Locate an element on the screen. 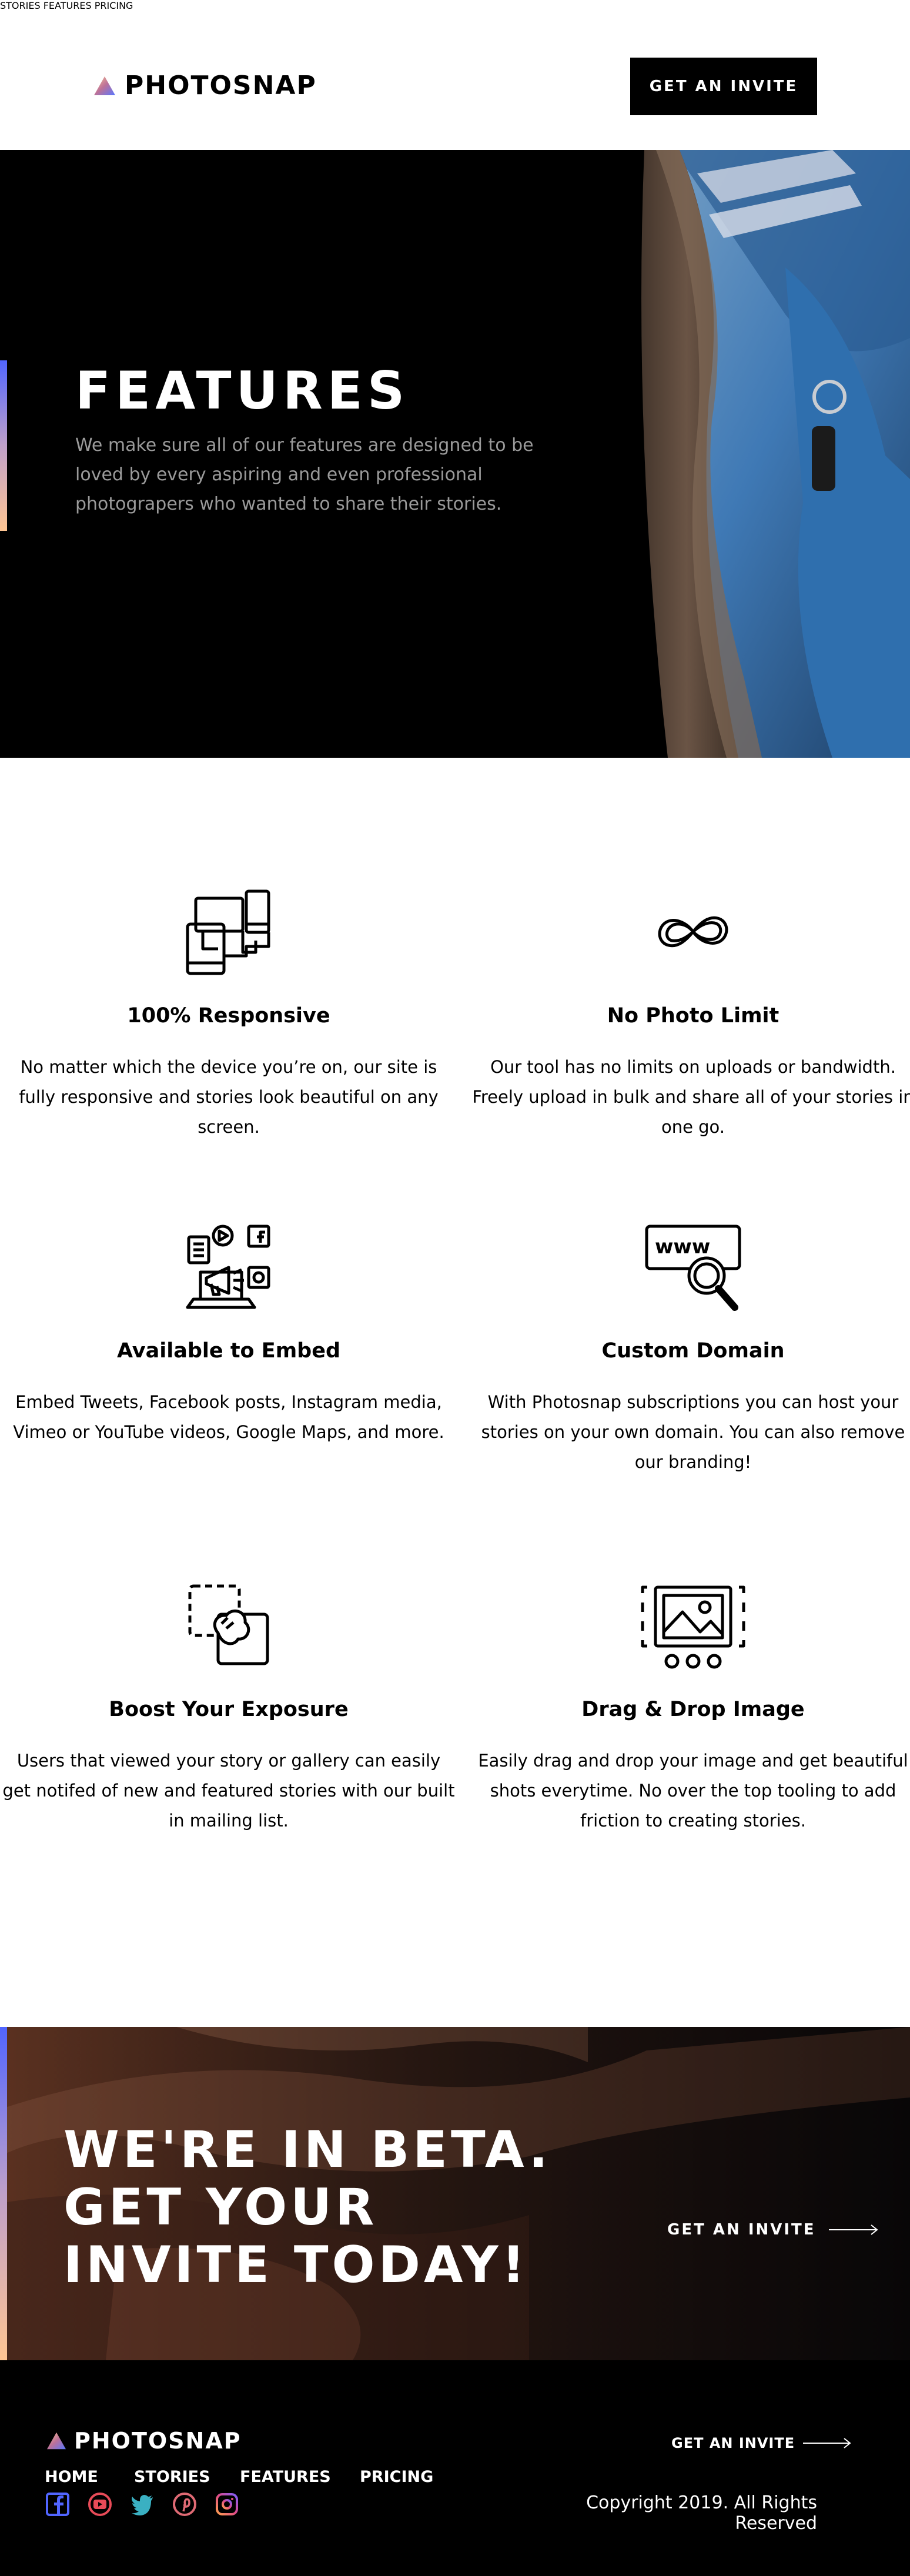 The image size is (910, 2576). hero-photo is located at coordinates (759, 454).